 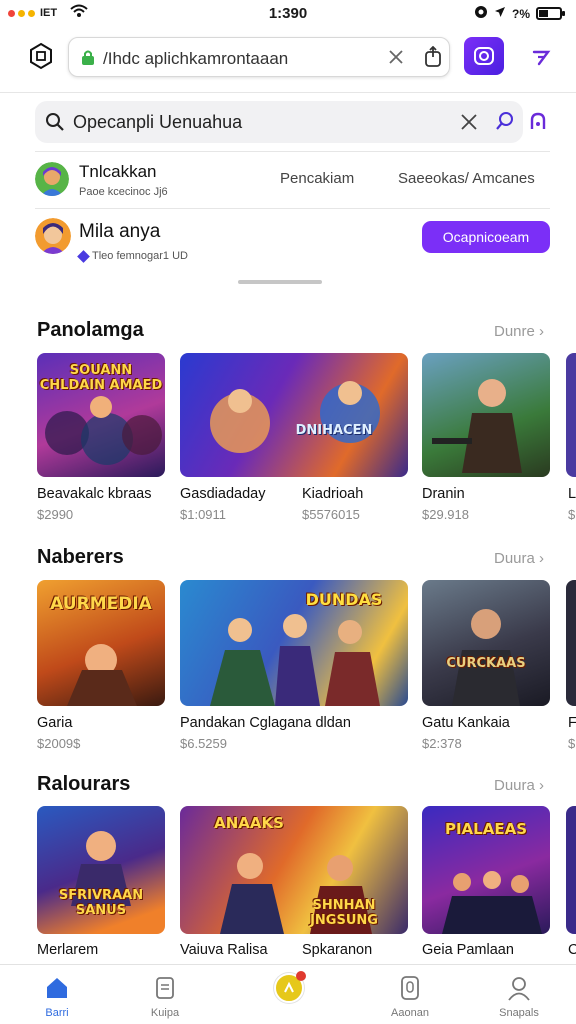 I want to click on bottom-nav: Barri Kuipa Aaonan Snapals, so click(x=288, y=994).